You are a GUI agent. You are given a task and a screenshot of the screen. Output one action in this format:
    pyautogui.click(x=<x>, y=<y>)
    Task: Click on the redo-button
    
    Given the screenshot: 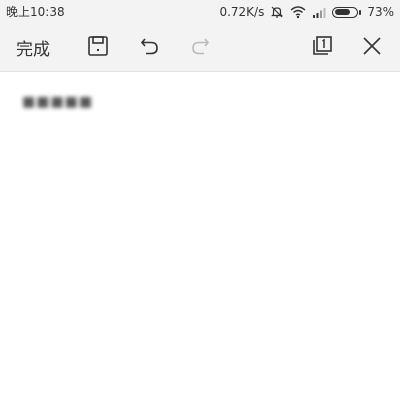 What is the action you would take?
    pyautogui.click(x=200, y=47)
    